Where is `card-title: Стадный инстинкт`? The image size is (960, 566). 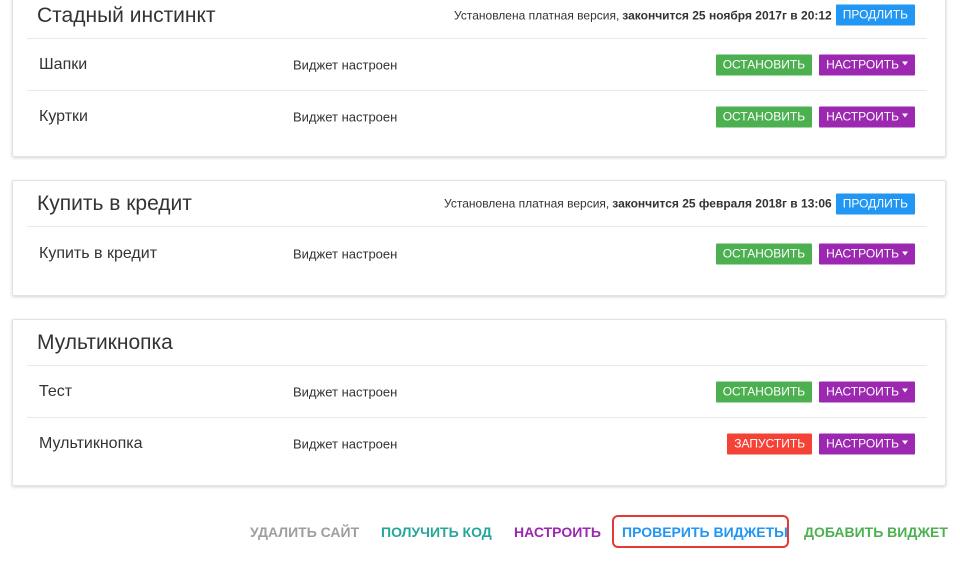 card-title: Стадный инстинкт is located at coordinates (126, 15).